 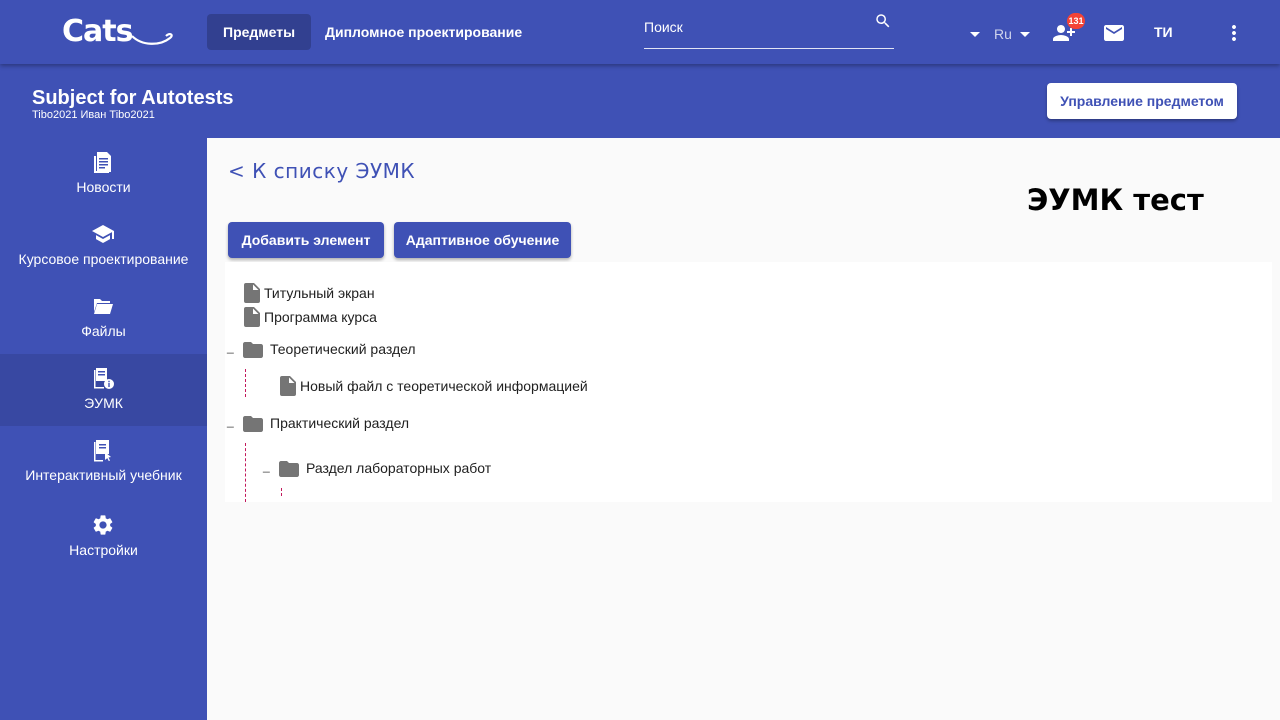 I want to click on nav-diploma: Дипломное проектирование, so click(x=423, y=32).